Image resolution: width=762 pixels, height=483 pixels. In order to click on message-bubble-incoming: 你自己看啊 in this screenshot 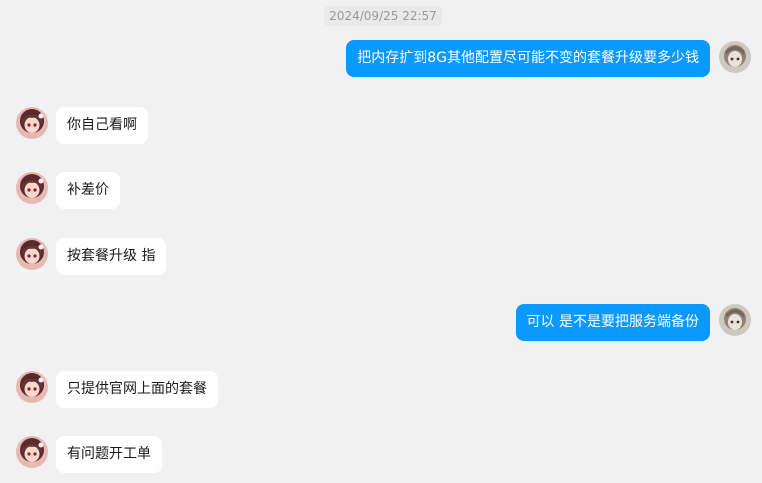, I will do `click(102, 125)`.